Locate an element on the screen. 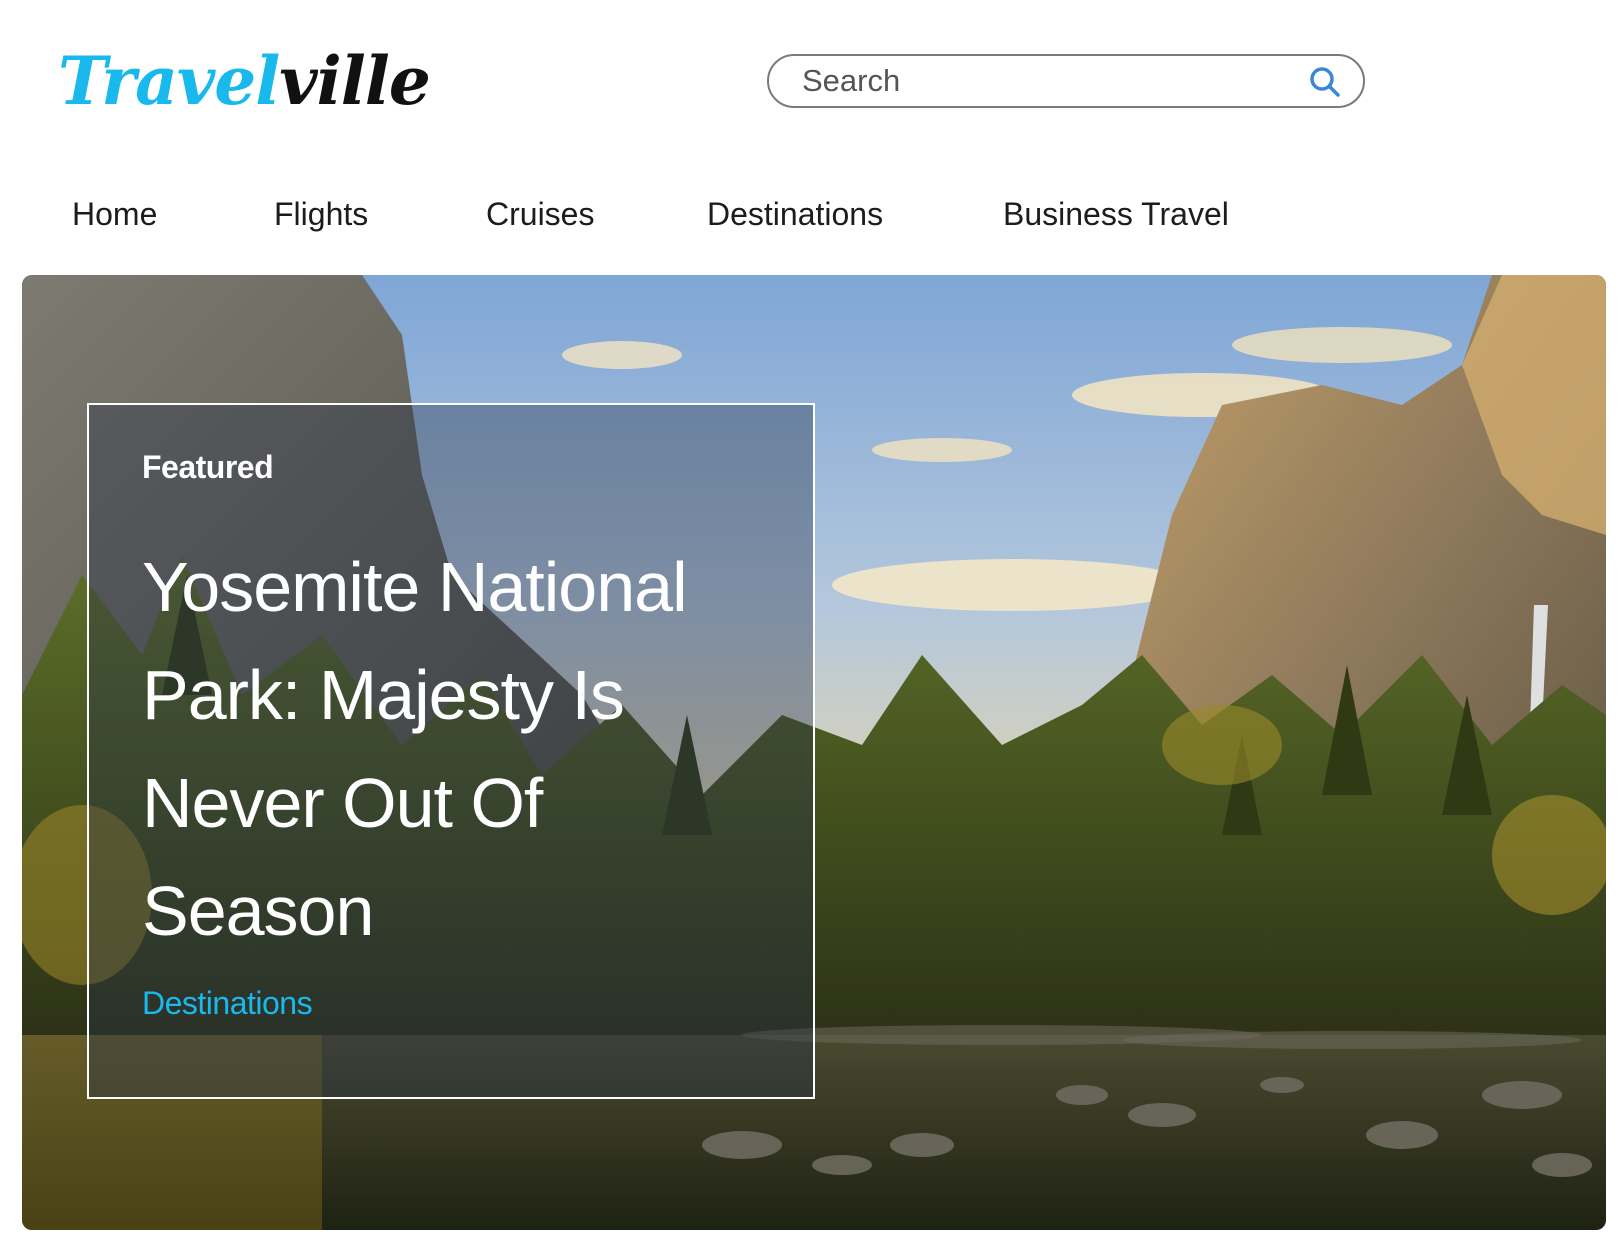 This screenshot has width=1624, height=1242. nav-item-flights: Flights is located at coordinates (321, 214).